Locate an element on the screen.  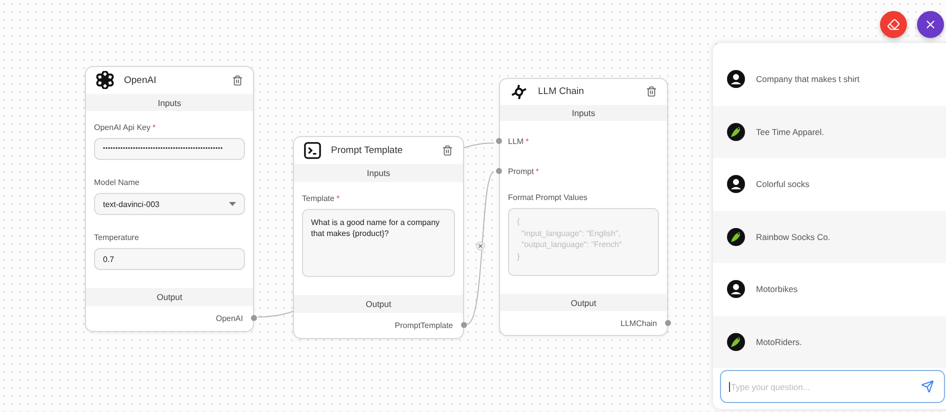
output-label: OpenAI is located at coordinates (229, 318).